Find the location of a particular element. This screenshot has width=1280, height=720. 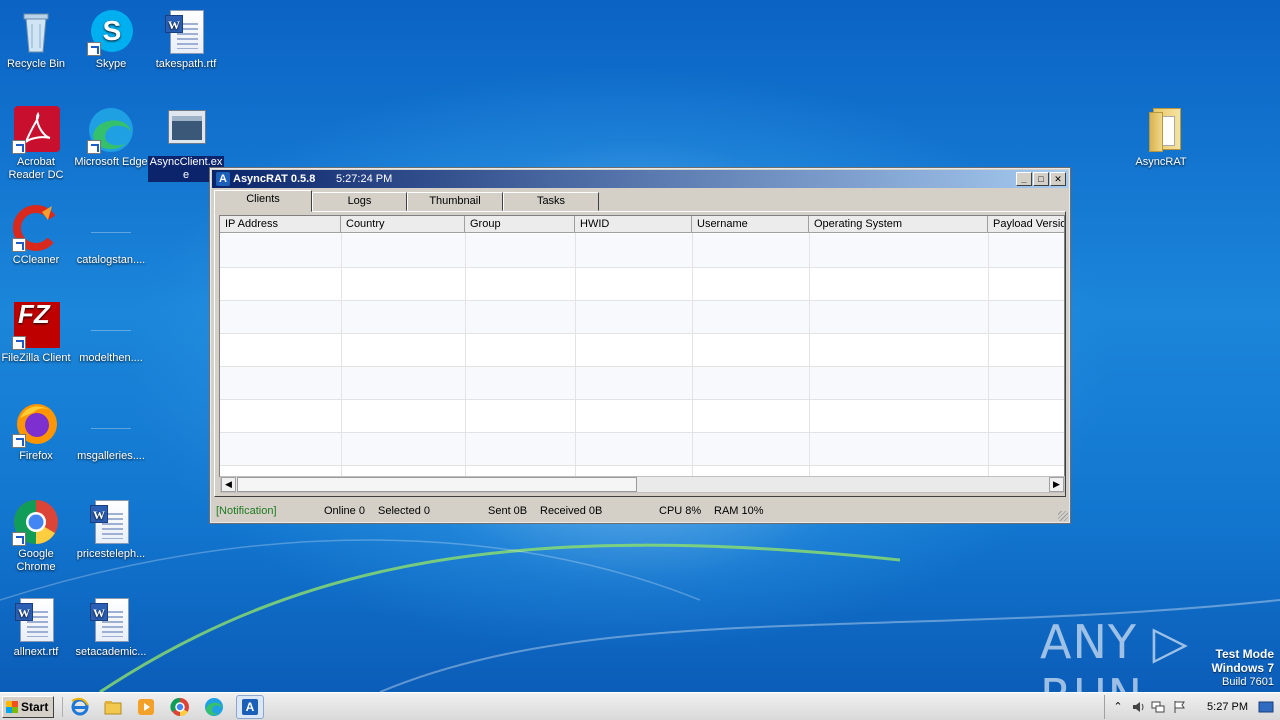

show-desktop-icon is located at coordinates (1266, 707).